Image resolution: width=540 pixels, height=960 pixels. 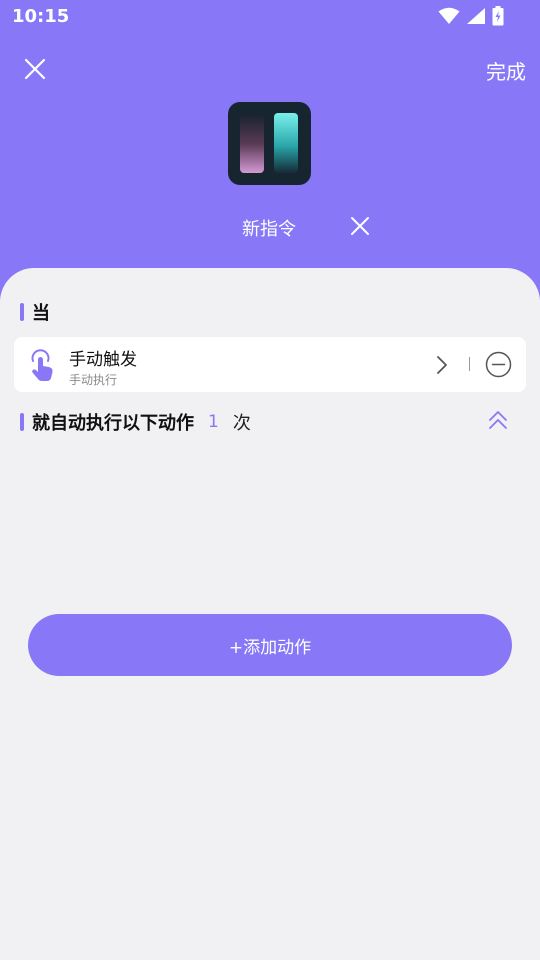 What do you see at coordinates (506, 70) in the screenshot?
I see `done-button: 完成` at bounding box center [506, 70].